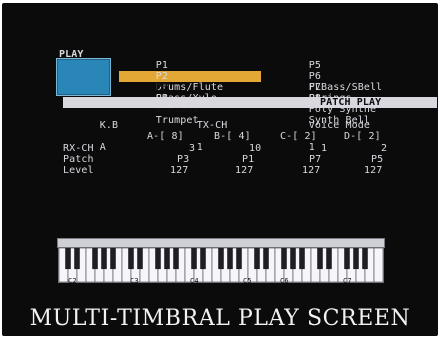  Describe the element at coordinates (221, 281) in the screenshot. I see `keyboard-labels: C2 C3 C4 C5 C6 C7` at that location.